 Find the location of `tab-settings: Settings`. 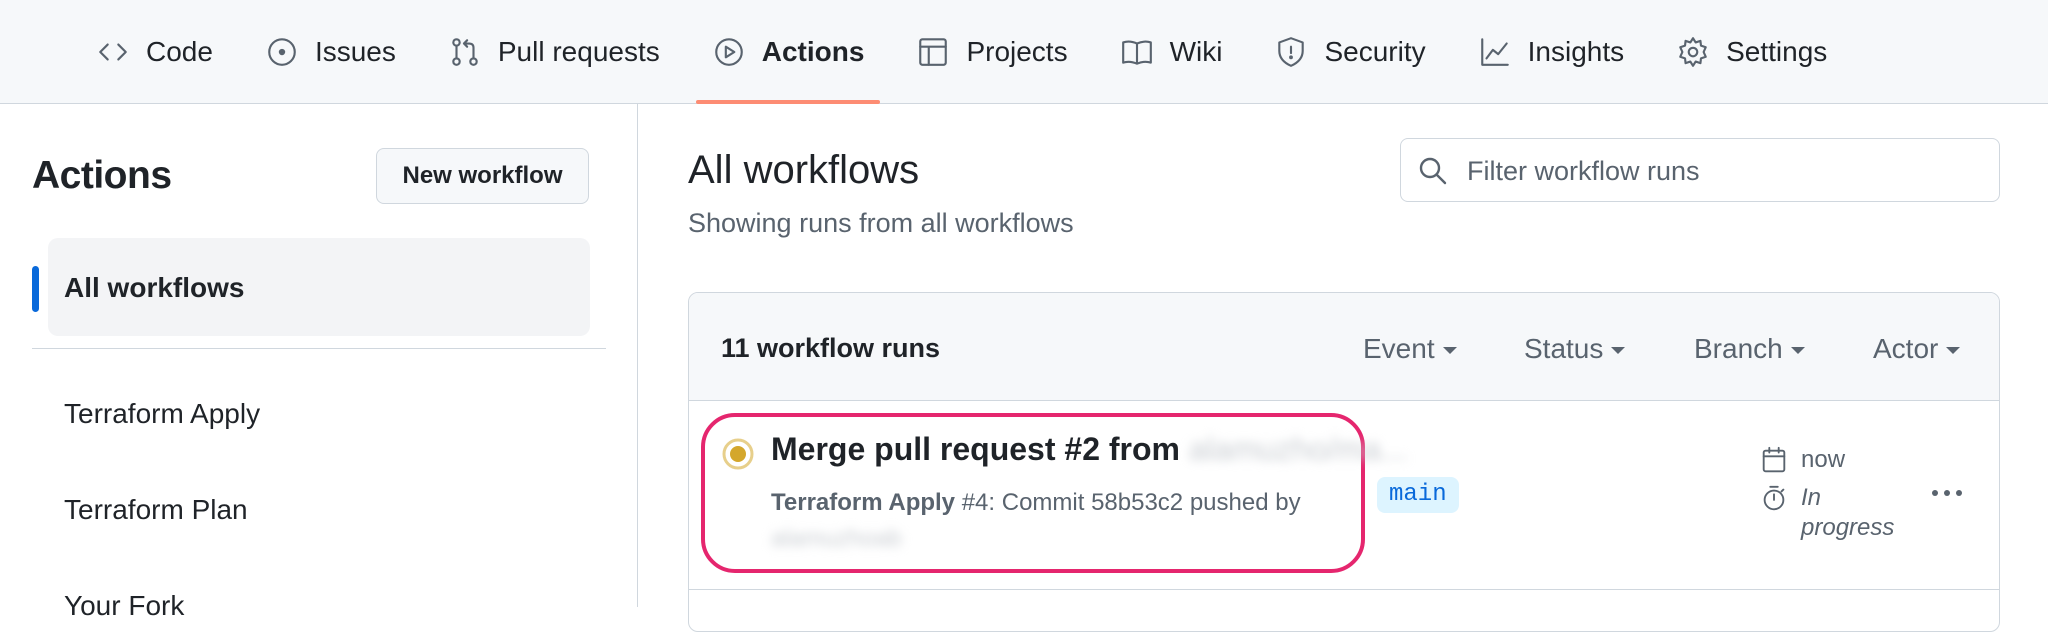

tab-settings: Settings is located at coordinates (1751, 52).